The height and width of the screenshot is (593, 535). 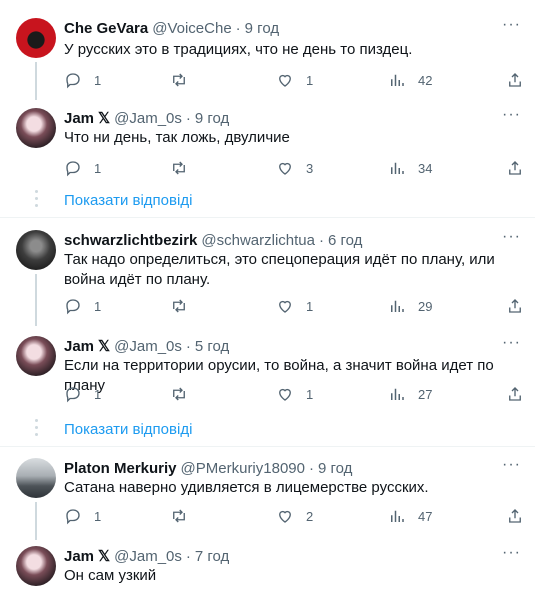 I want to click on like-button: 2, so click(x=294, y=516).